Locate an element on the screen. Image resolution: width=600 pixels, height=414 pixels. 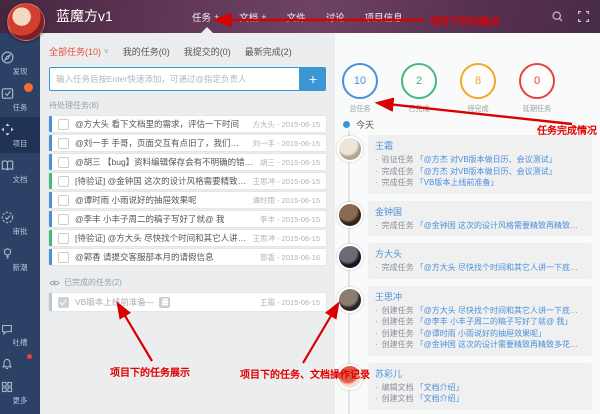
stat-已完成: 2 已完成 is located at coordinates (419, 88).